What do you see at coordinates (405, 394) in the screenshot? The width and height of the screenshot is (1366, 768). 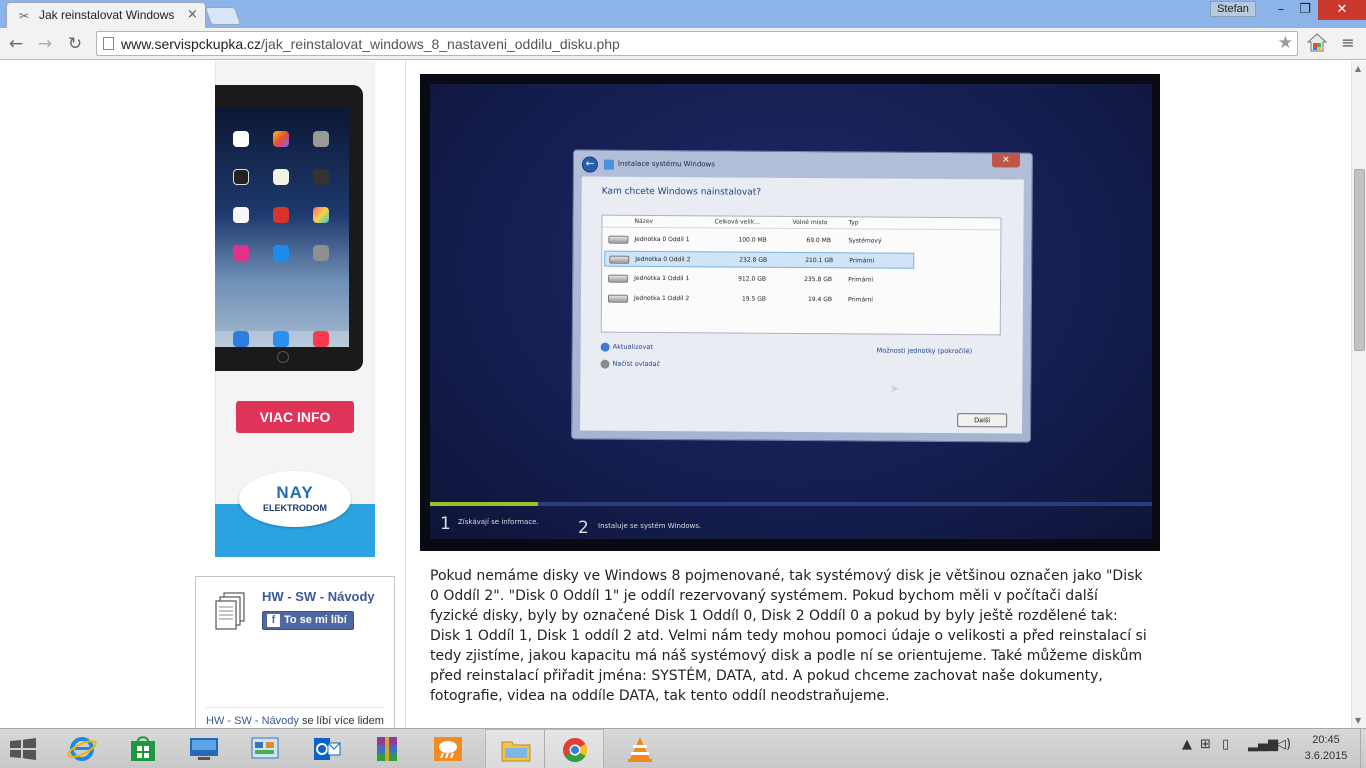 I see `content-divider` at bounding box center [405, 394].